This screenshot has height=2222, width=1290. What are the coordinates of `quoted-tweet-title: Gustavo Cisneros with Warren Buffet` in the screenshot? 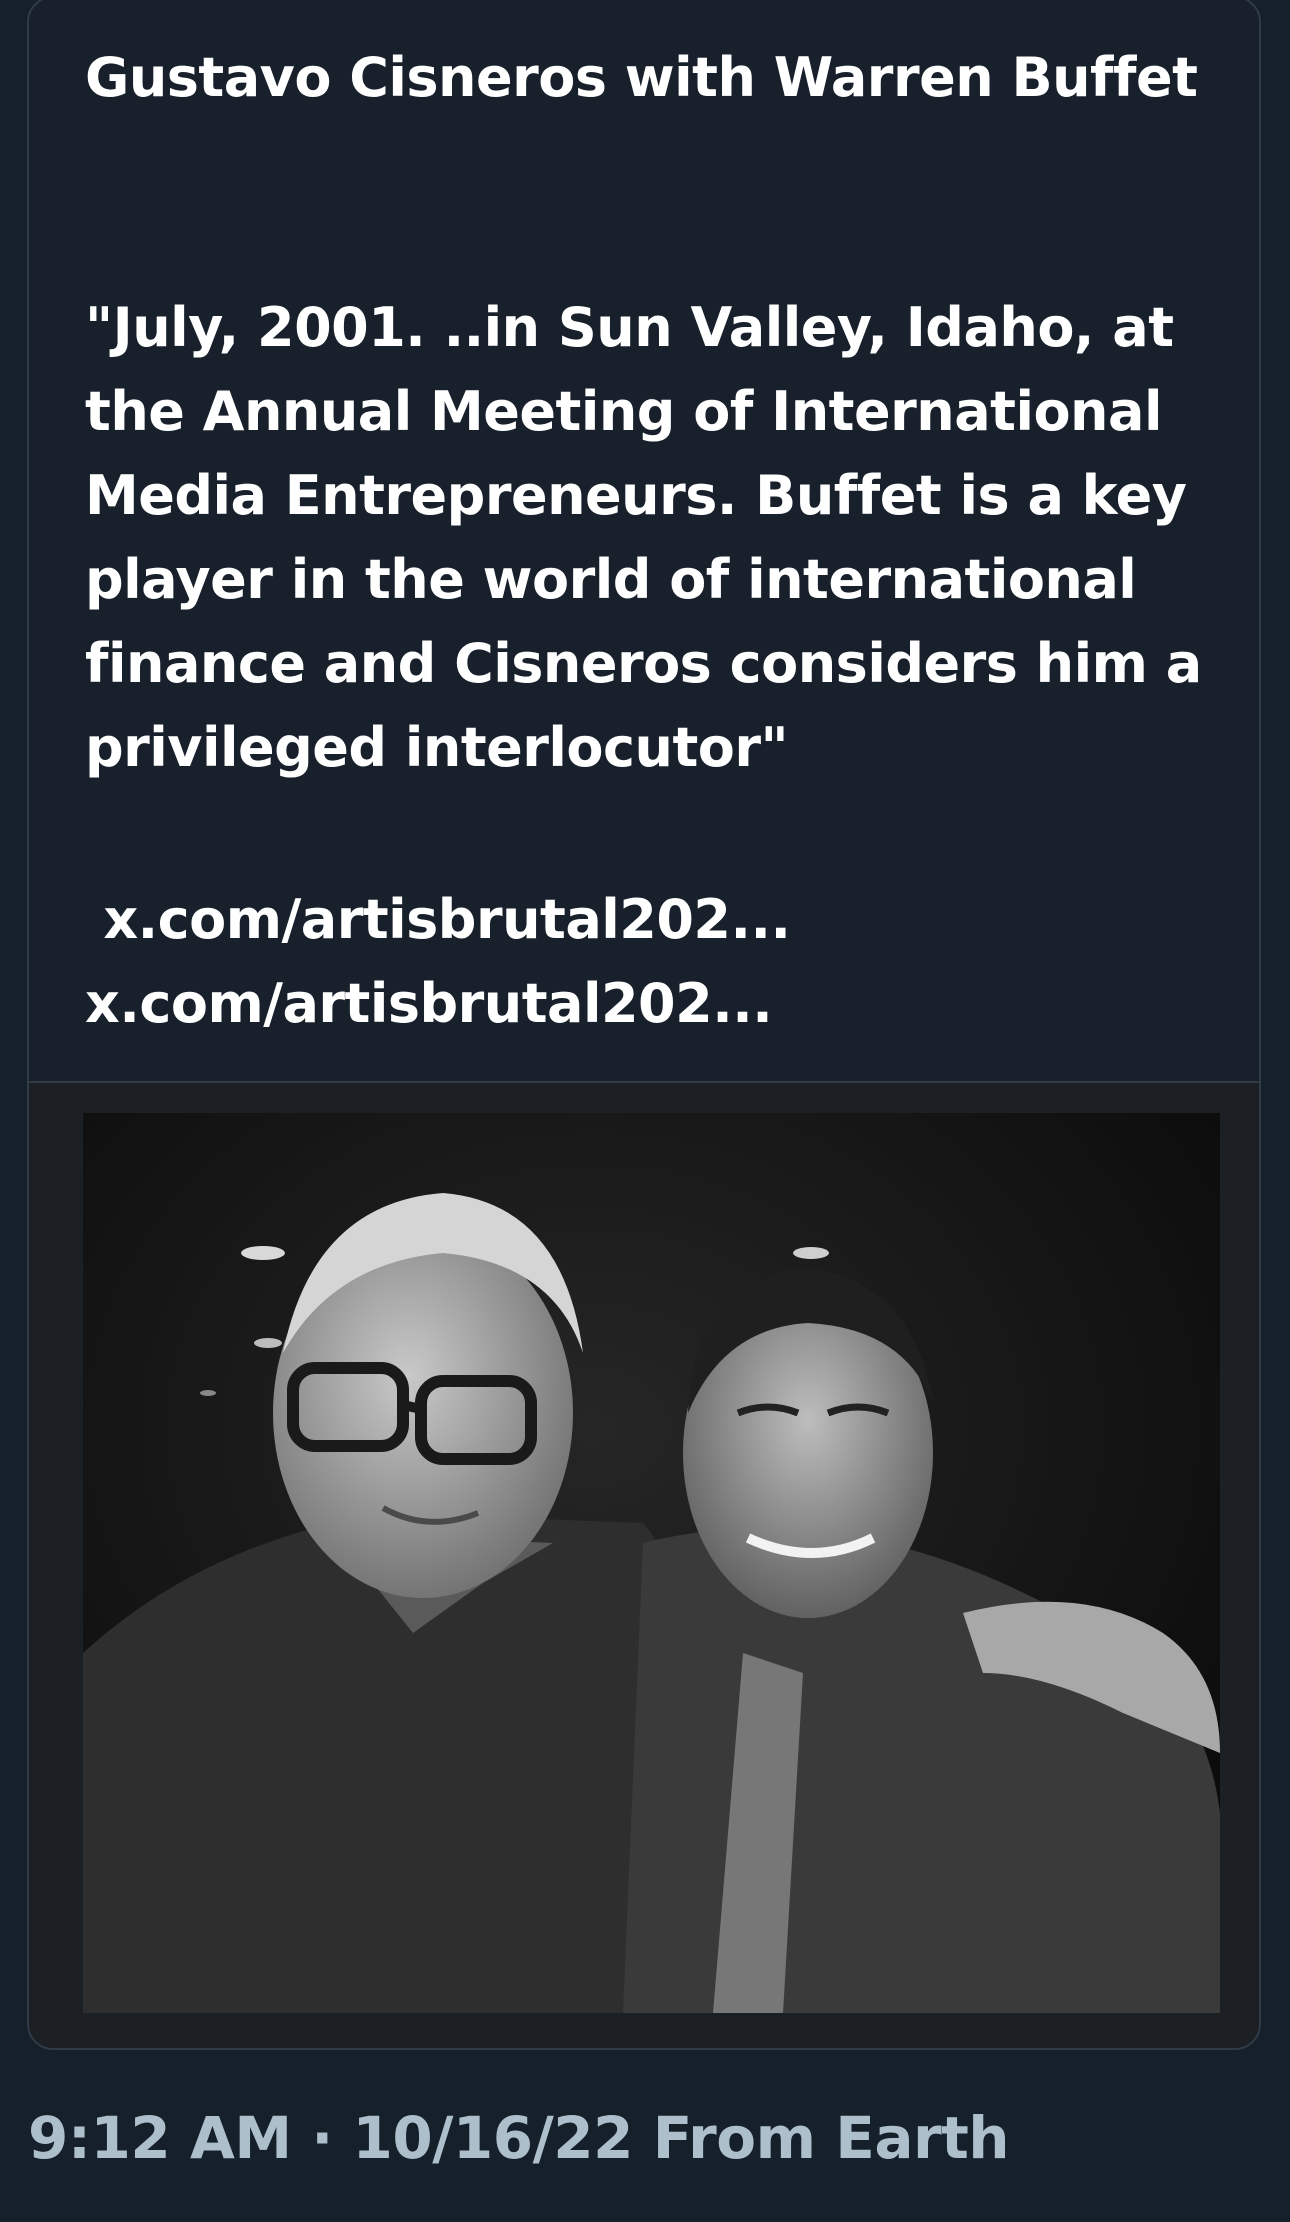 It's located at (641, 77).